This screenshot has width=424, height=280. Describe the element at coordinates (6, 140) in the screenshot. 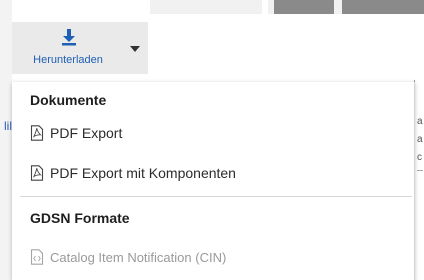

I see `background-left-panel` at that location.